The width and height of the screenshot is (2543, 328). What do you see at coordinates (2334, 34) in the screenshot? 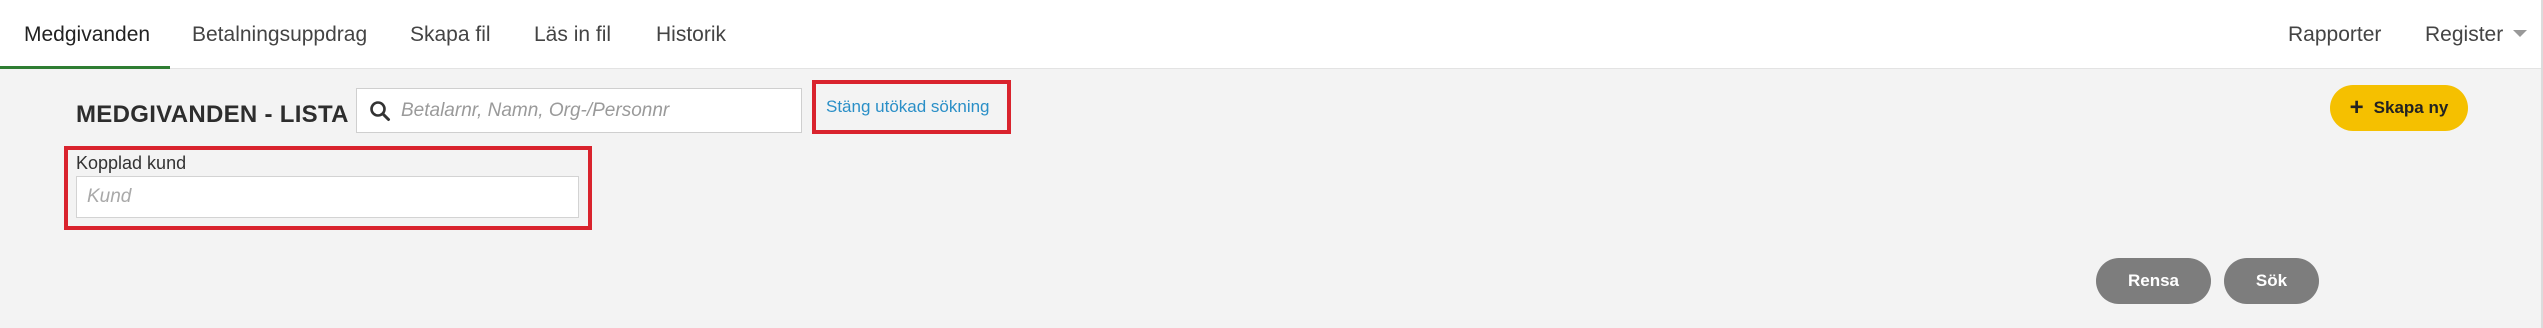
I see `nav-rapporter: Rapporter` at bounding box center [2334, 34].